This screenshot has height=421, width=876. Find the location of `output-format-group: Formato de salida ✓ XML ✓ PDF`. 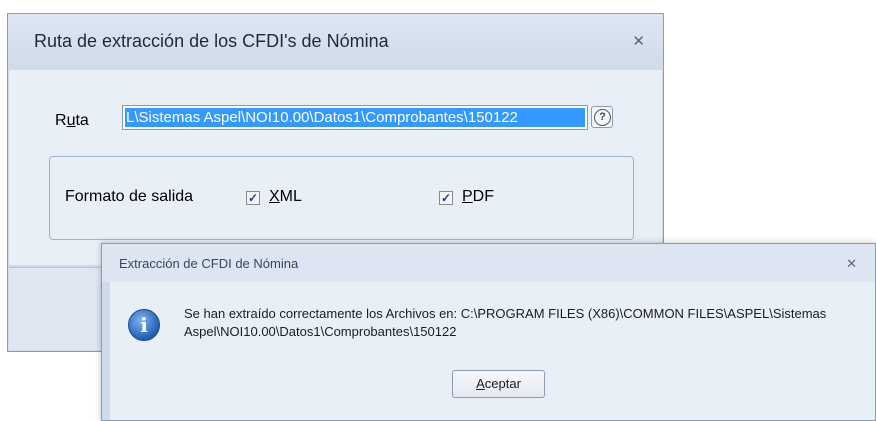

output-format-group: Formato de salida ✓ XML ✓ PDF is located at coordinates (341, 198).